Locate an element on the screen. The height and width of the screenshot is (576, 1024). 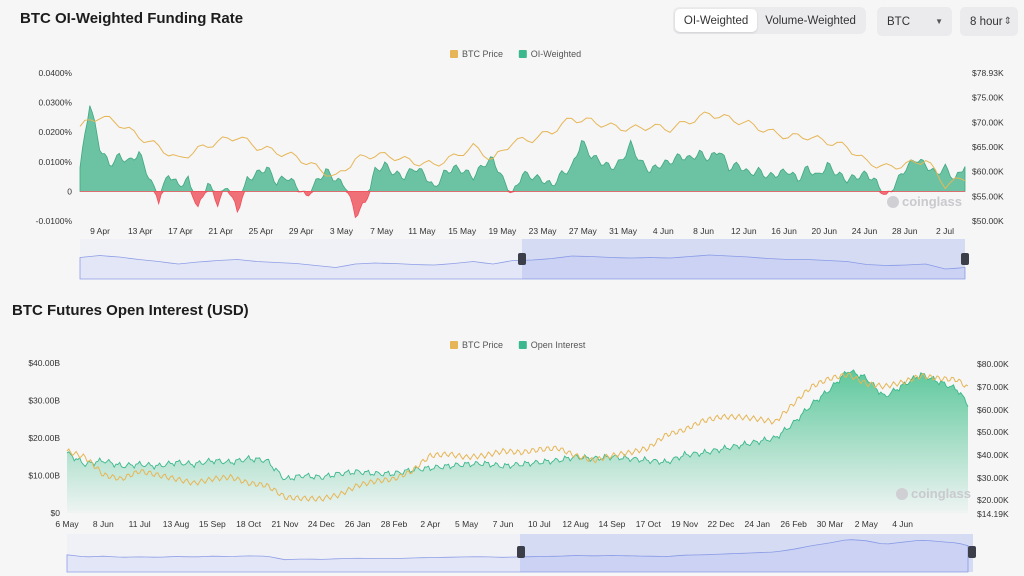
x-tick-label: 24 Jan is located at coordinates (758, 524).